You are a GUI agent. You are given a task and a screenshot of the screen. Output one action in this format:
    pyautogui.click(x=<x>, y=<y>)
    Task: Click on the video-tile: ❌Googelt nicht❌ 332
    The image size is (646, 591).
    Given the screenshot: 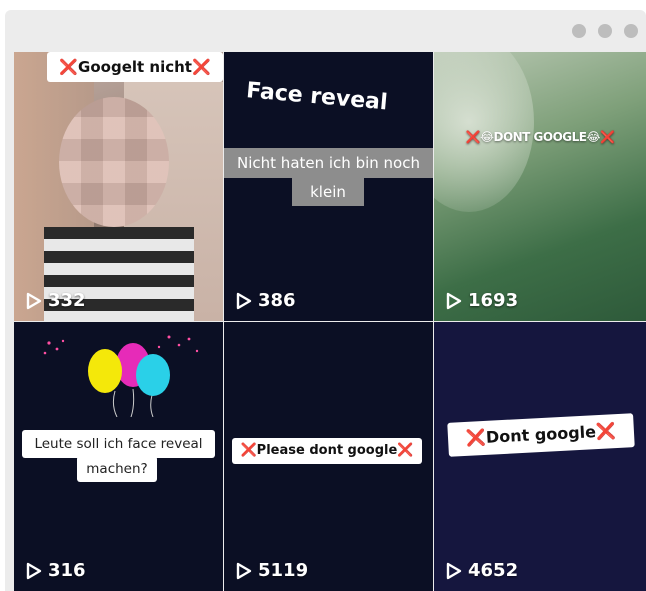 What is the action you would take?
    pyautogui.click(x=118, y=186)
    